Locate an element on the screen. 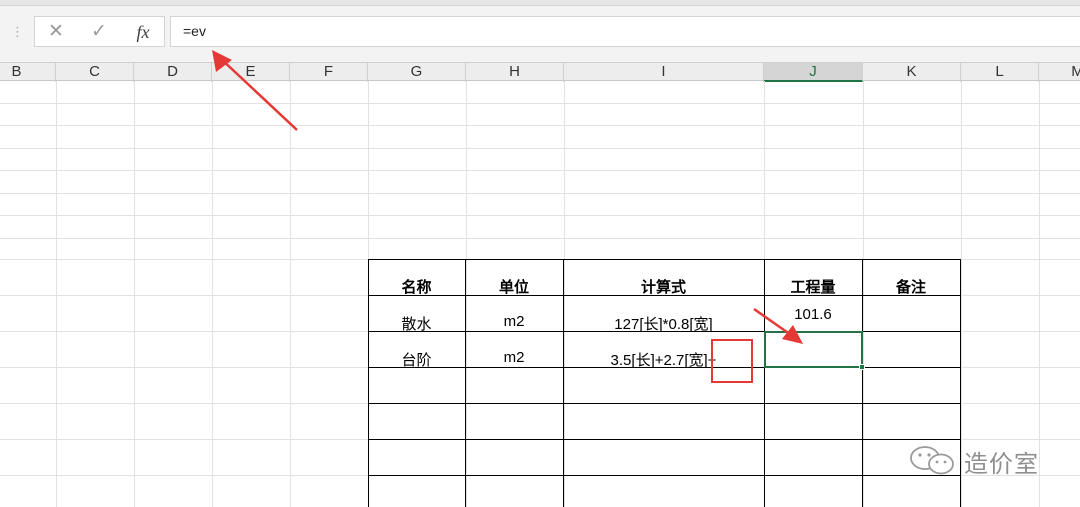 The width and height of the screenshot is (1080, 507). arrow-to-cell-head is located at coordinates (792, 334).